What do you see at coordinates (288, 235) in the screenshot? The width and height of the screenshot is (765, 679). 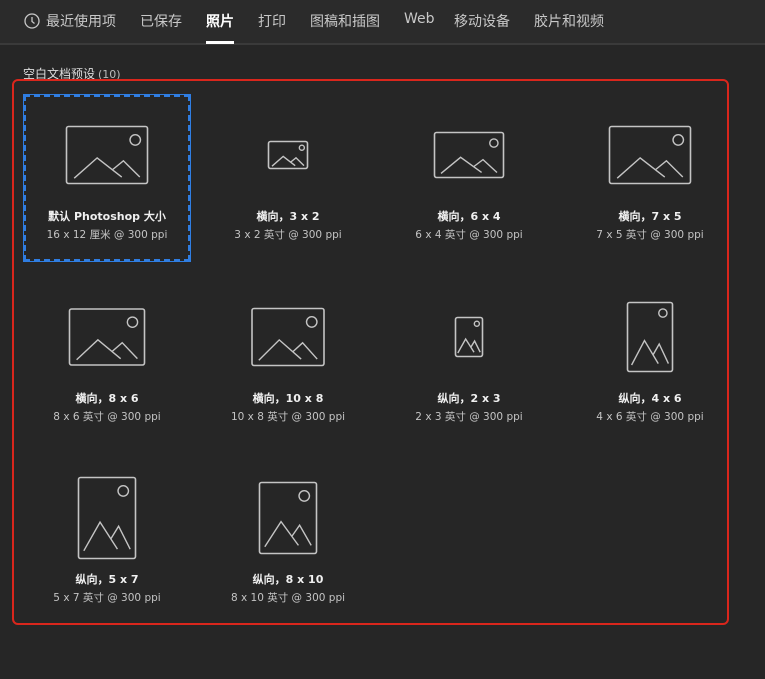 I see `preset-subtitle: 3 x 2 英寸 @ 300 ppi` at bounding box center [288, 235].